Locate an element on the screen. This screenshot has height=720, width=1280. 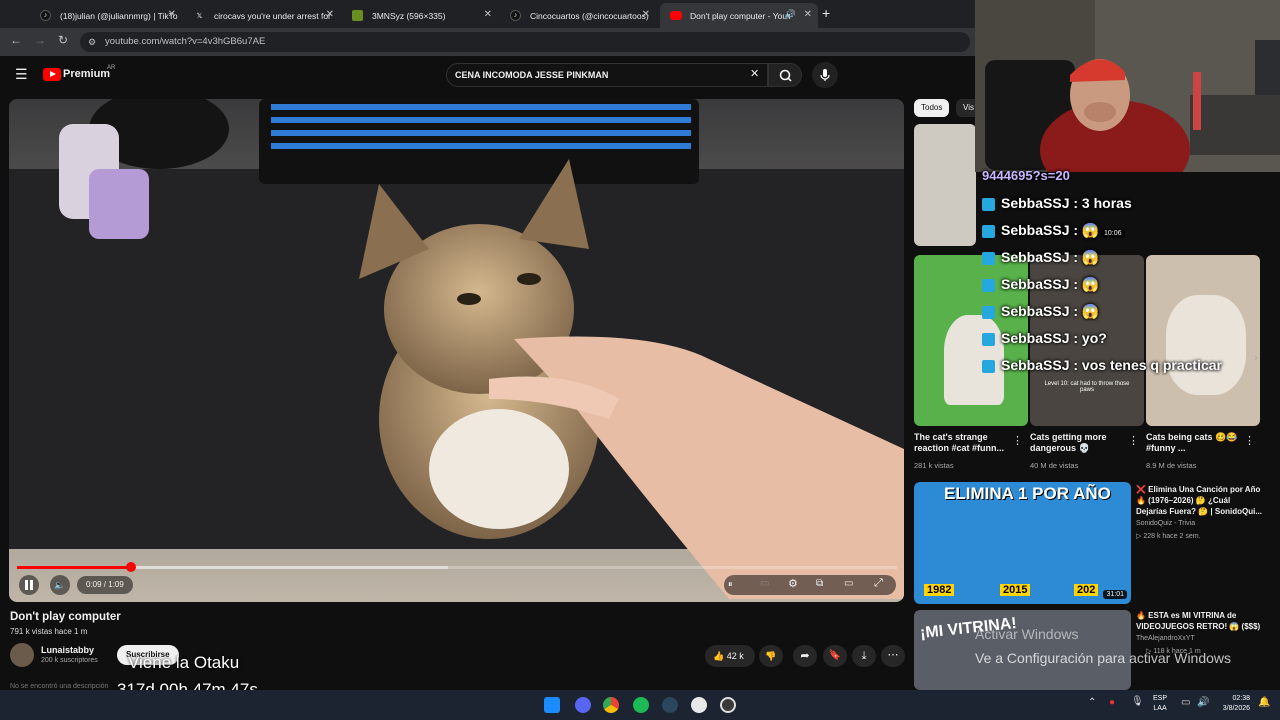
thumb-year: 2015 is located at coordinates (1015, 590).